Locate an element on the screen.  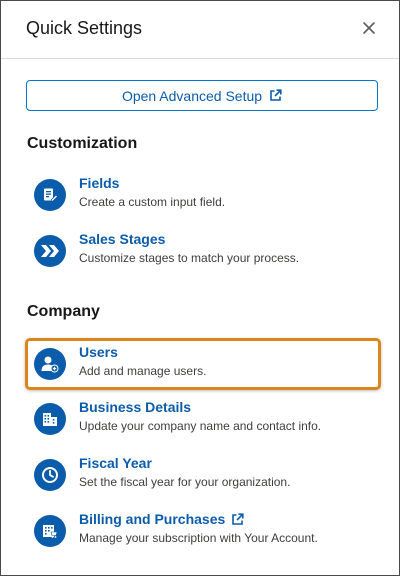
settings-item-title: Billing and Purchases is located at coordinates (161, 519).